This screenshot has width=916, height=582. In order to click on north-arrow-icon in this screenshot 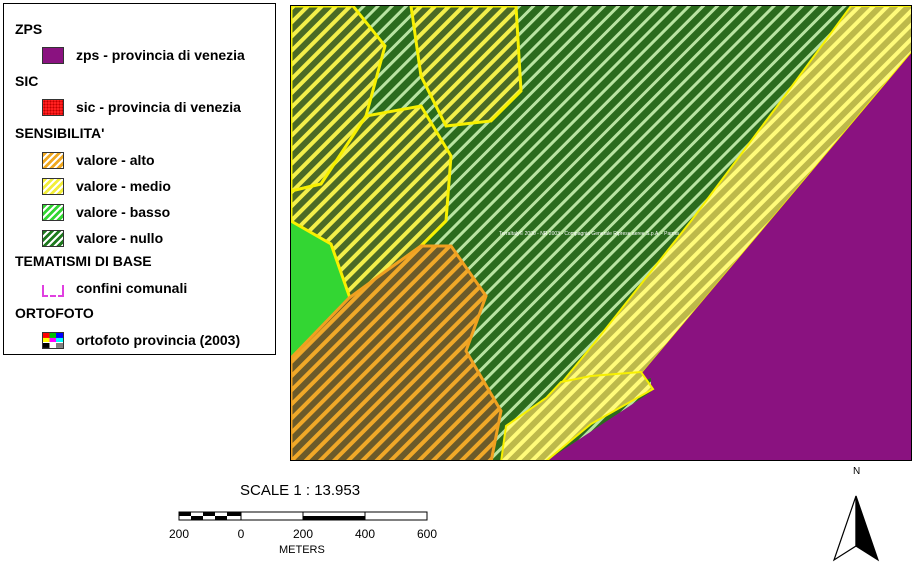, I will do `click(856, 528)`.